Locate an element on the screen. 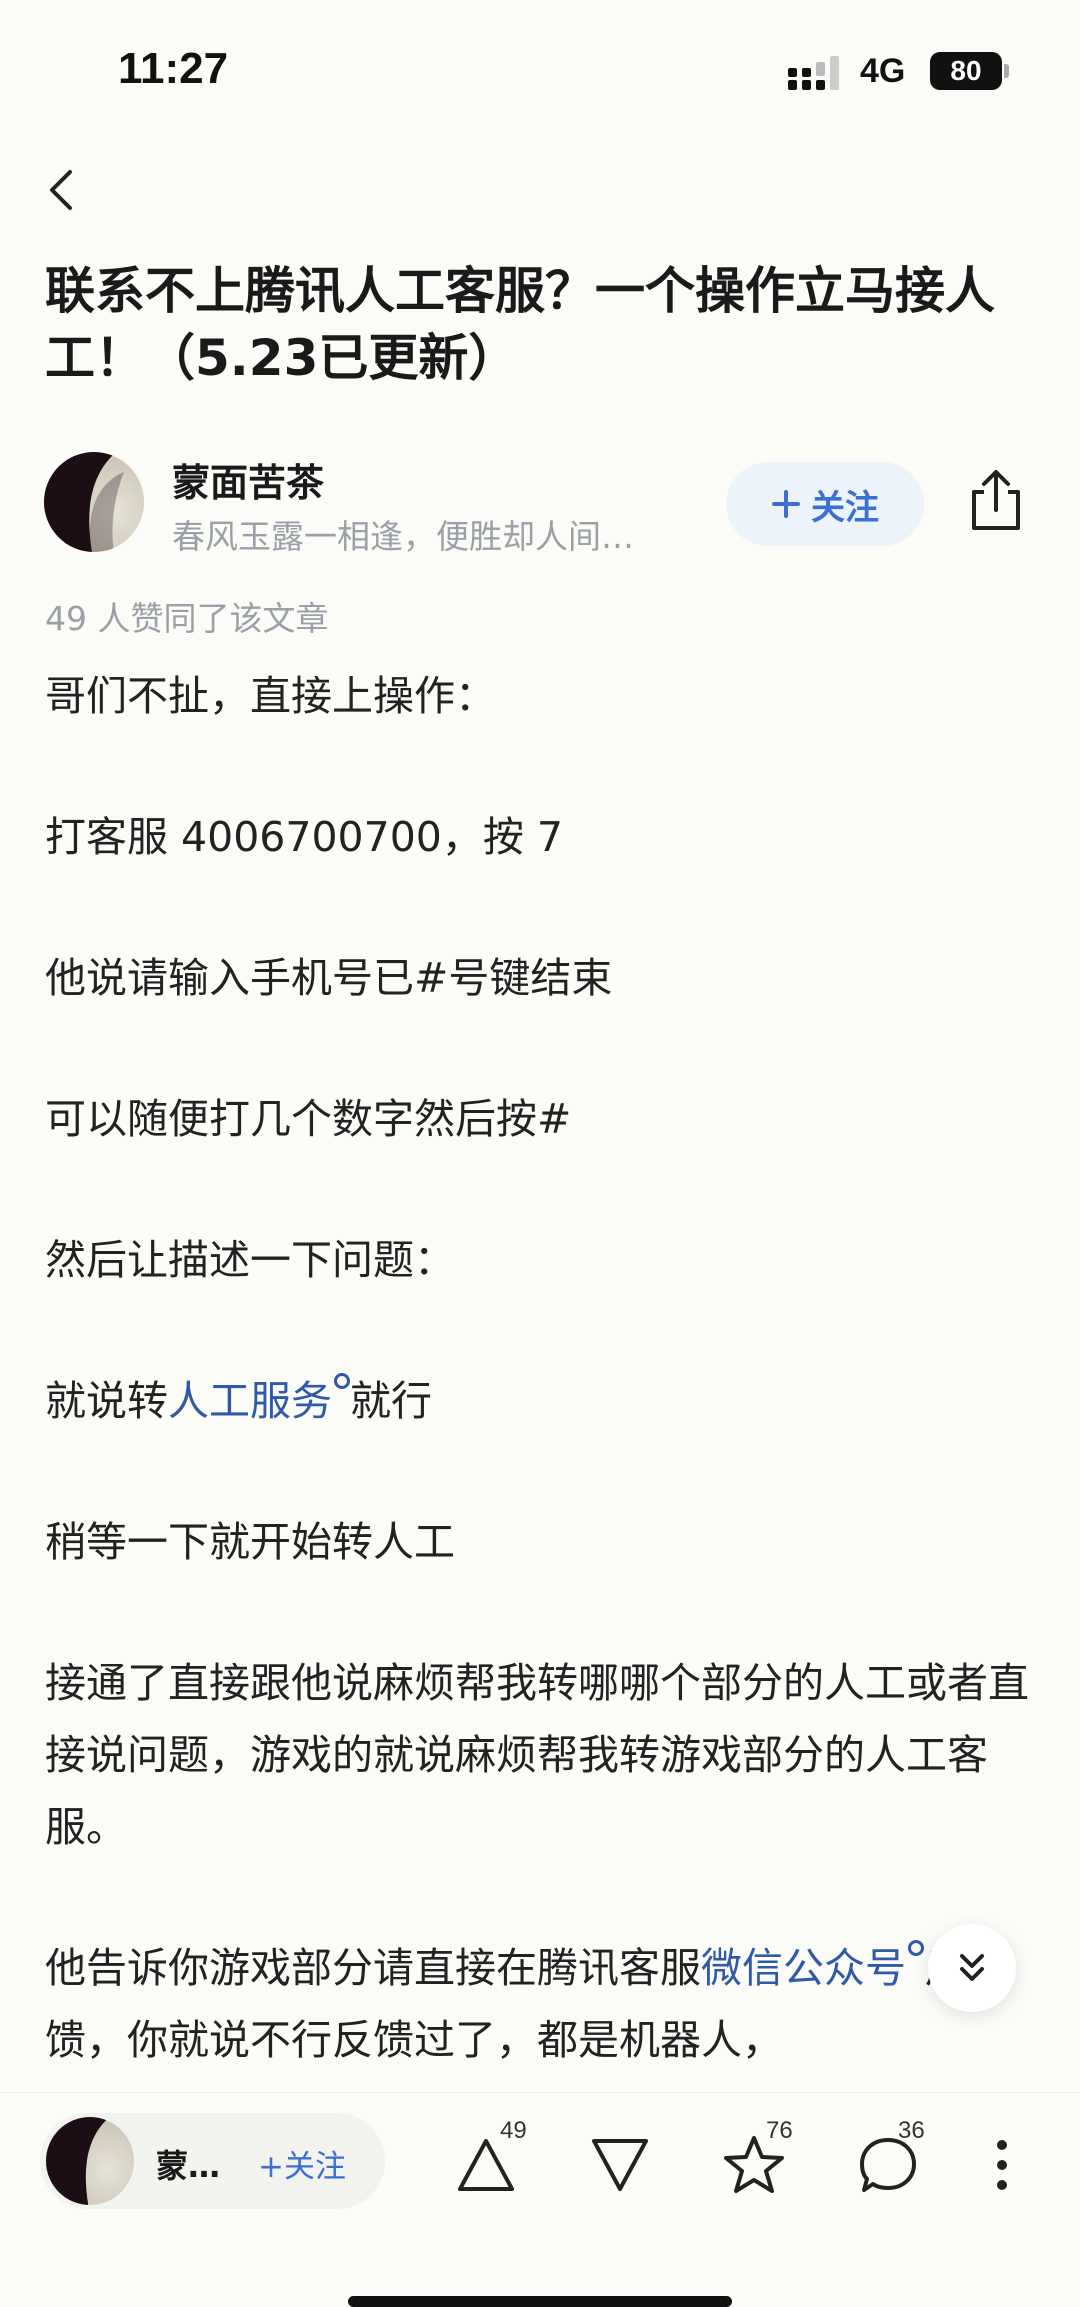 The image size is (1080, 2307). upvote-count: 49 is located at coordinates (513, 2130).